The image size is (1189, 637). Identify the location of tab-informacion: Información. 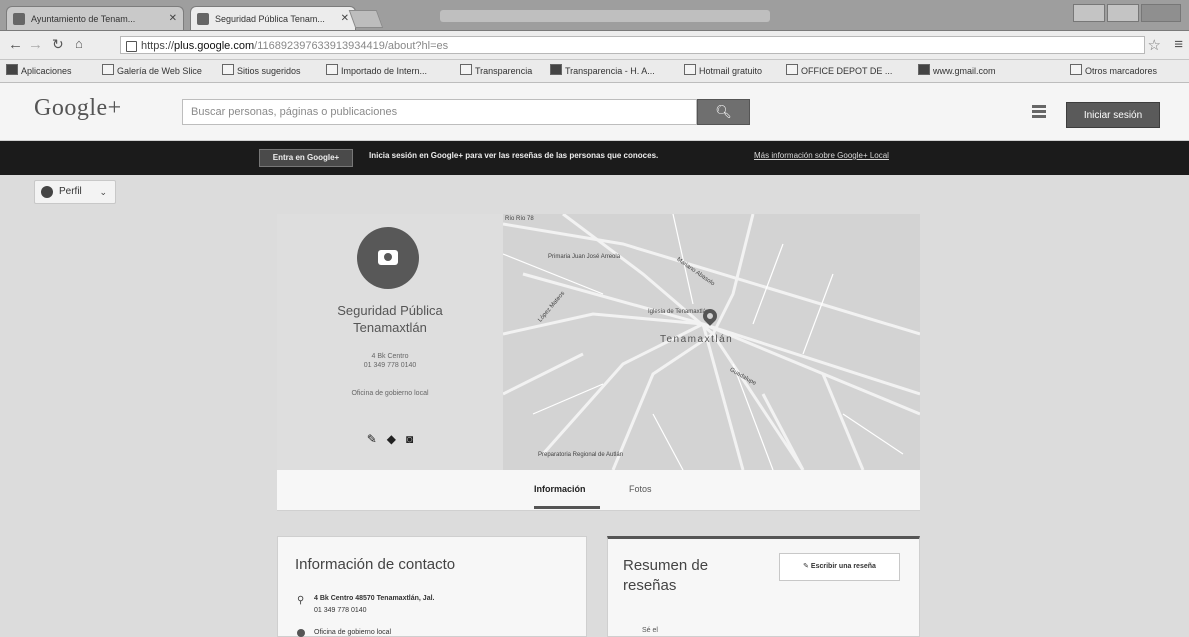
(560, 489).